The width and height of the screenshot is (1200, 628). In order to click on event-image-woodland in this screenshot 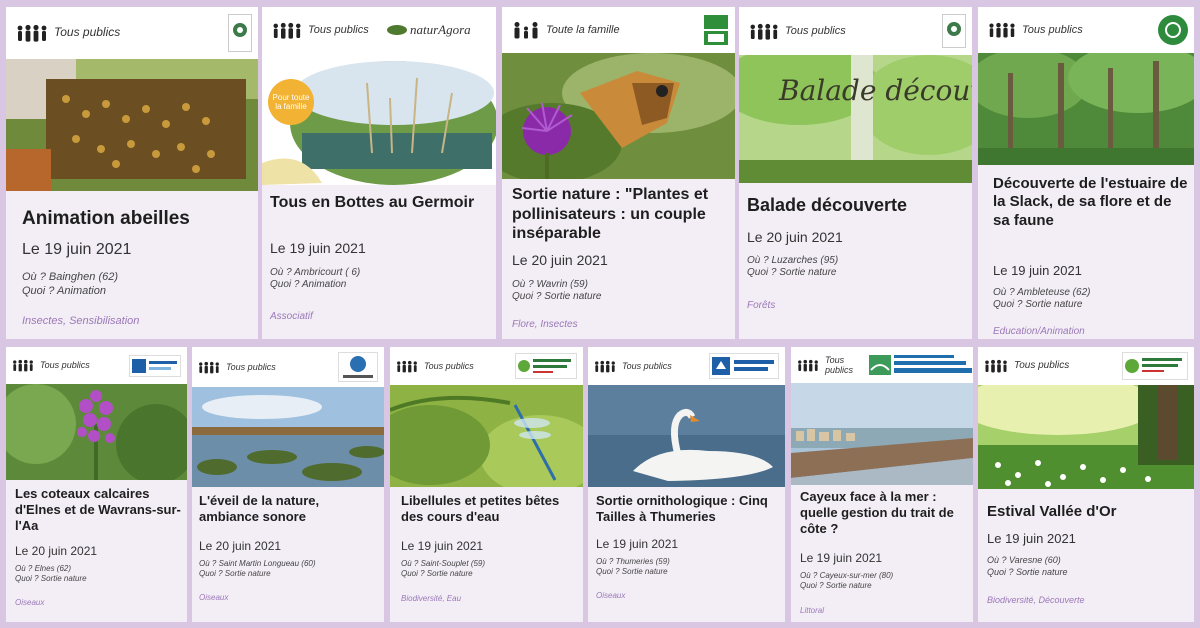, I will do `click(1086, 109)`.